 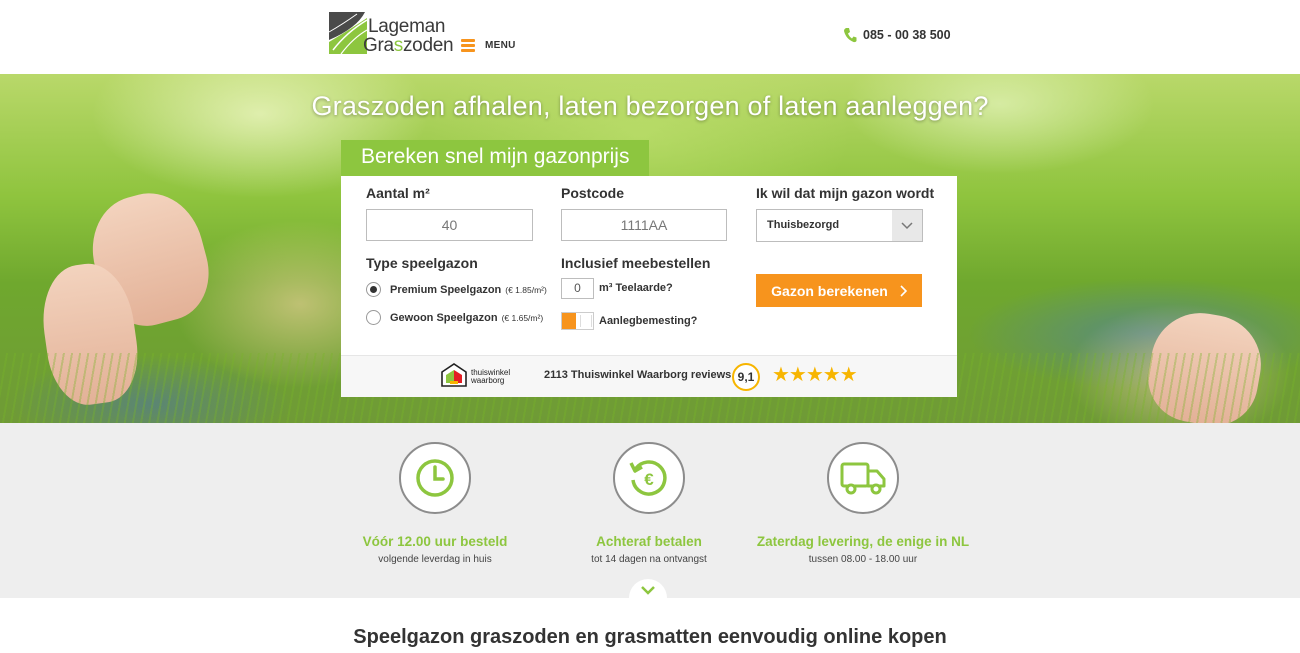 I want to click on review-score: 9,1, so click(x=746, y=377).